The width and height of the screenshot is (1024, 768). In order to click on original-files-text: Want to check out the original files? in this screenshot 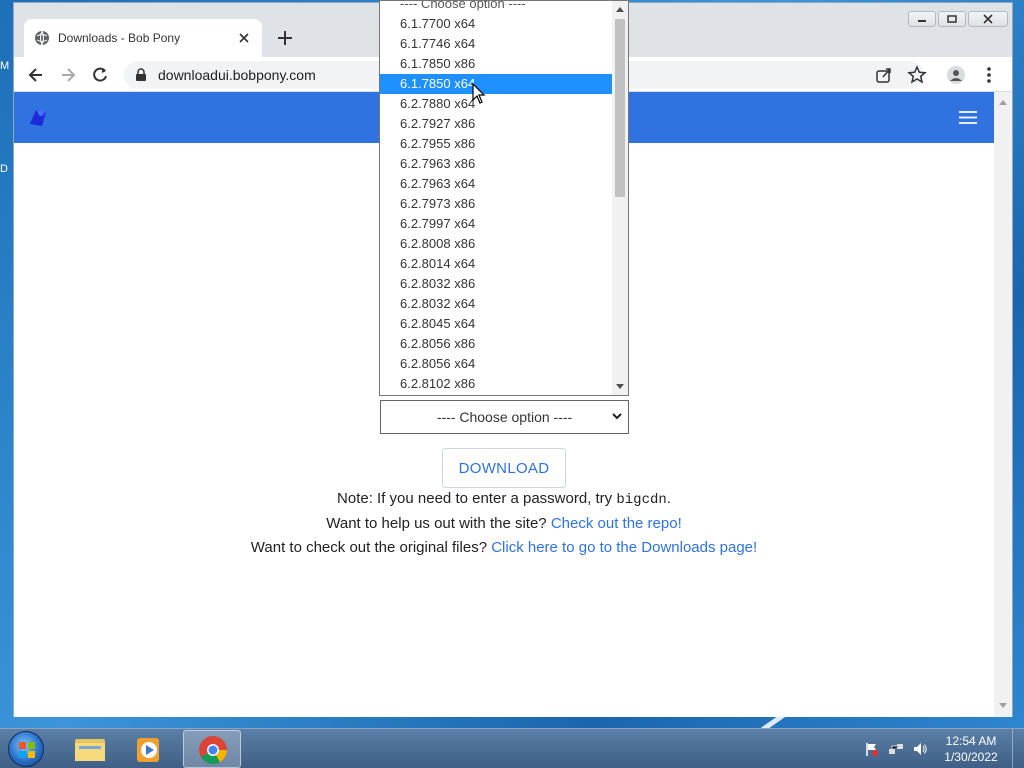, I will do `click(371, 547)`.